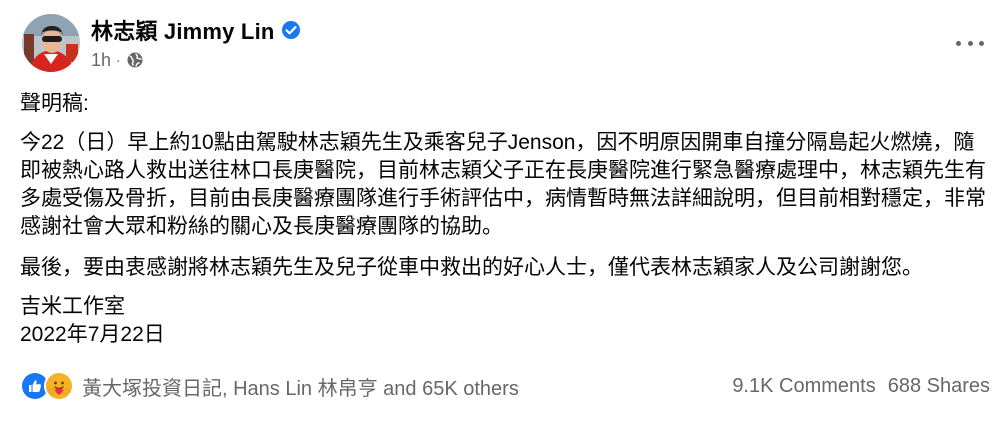 Image resolution: width=1006 pixels, height=421 pixels. Describe the element at coordinates (72, 306) in the screenshot. I see `post-signature: 吉米工作室` at that location.